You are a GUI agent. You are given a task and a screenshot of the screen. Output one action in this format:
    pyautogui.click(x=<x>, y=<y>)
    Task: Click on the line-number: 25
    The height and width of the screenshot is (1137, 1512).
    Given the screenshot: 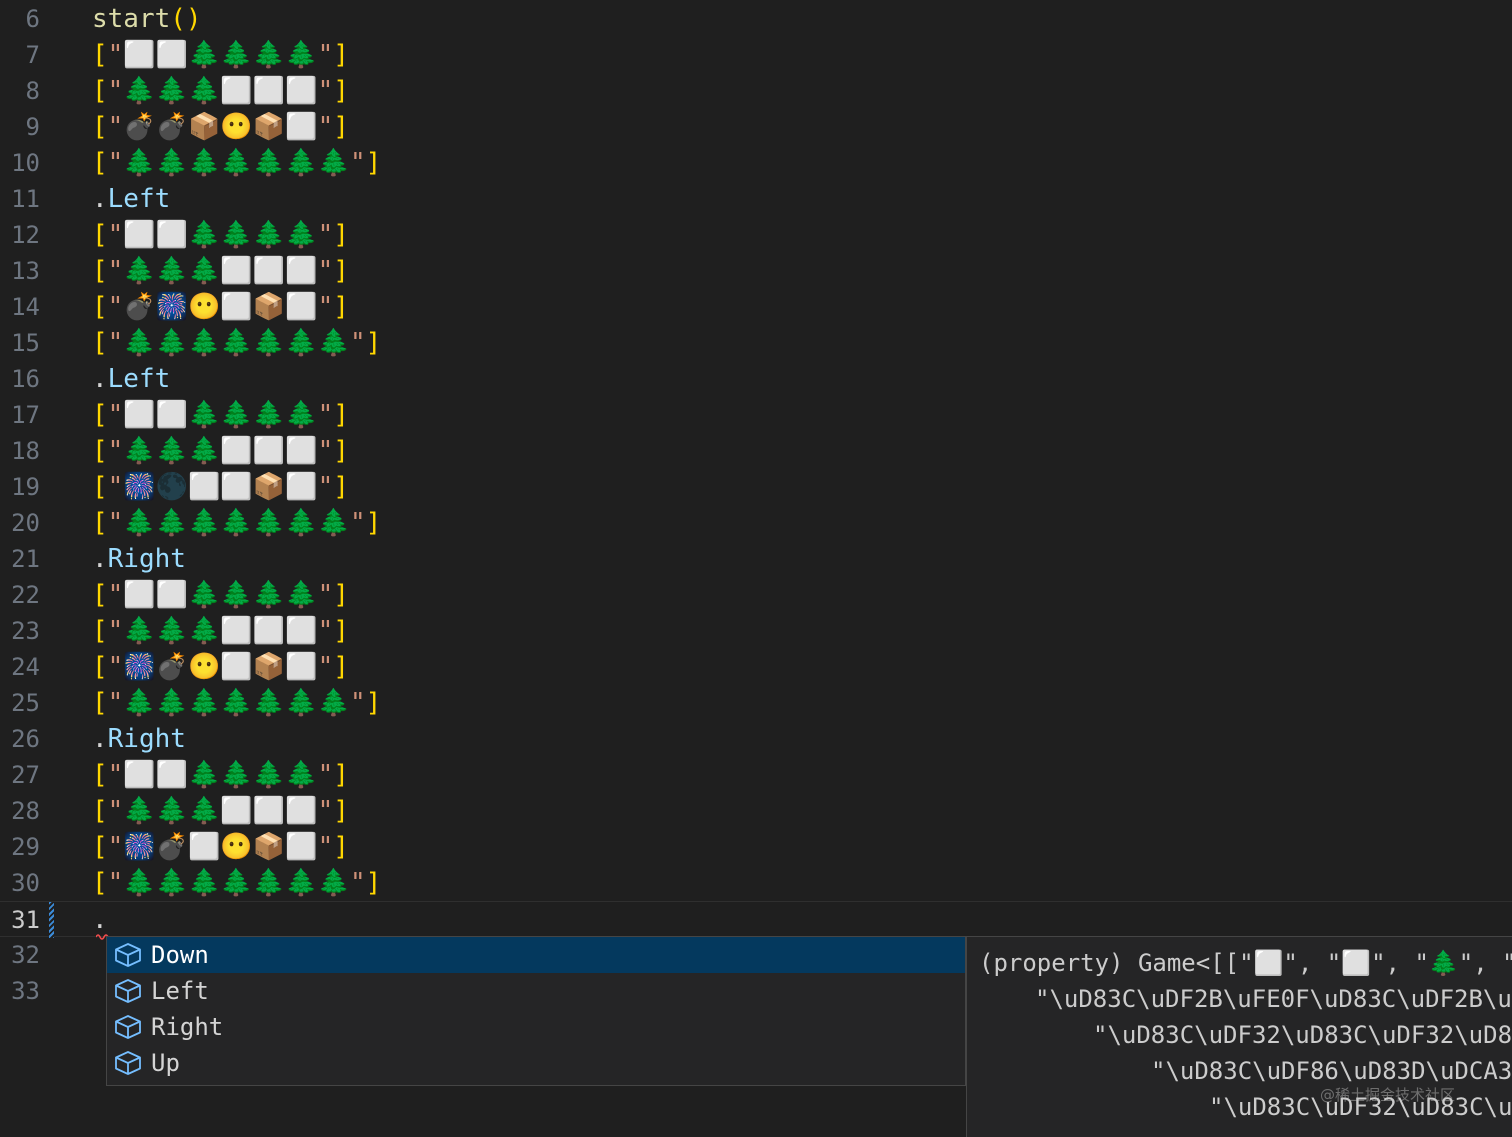 What is the action you would take?
    pyautogui.click(x=25, y=703)
    